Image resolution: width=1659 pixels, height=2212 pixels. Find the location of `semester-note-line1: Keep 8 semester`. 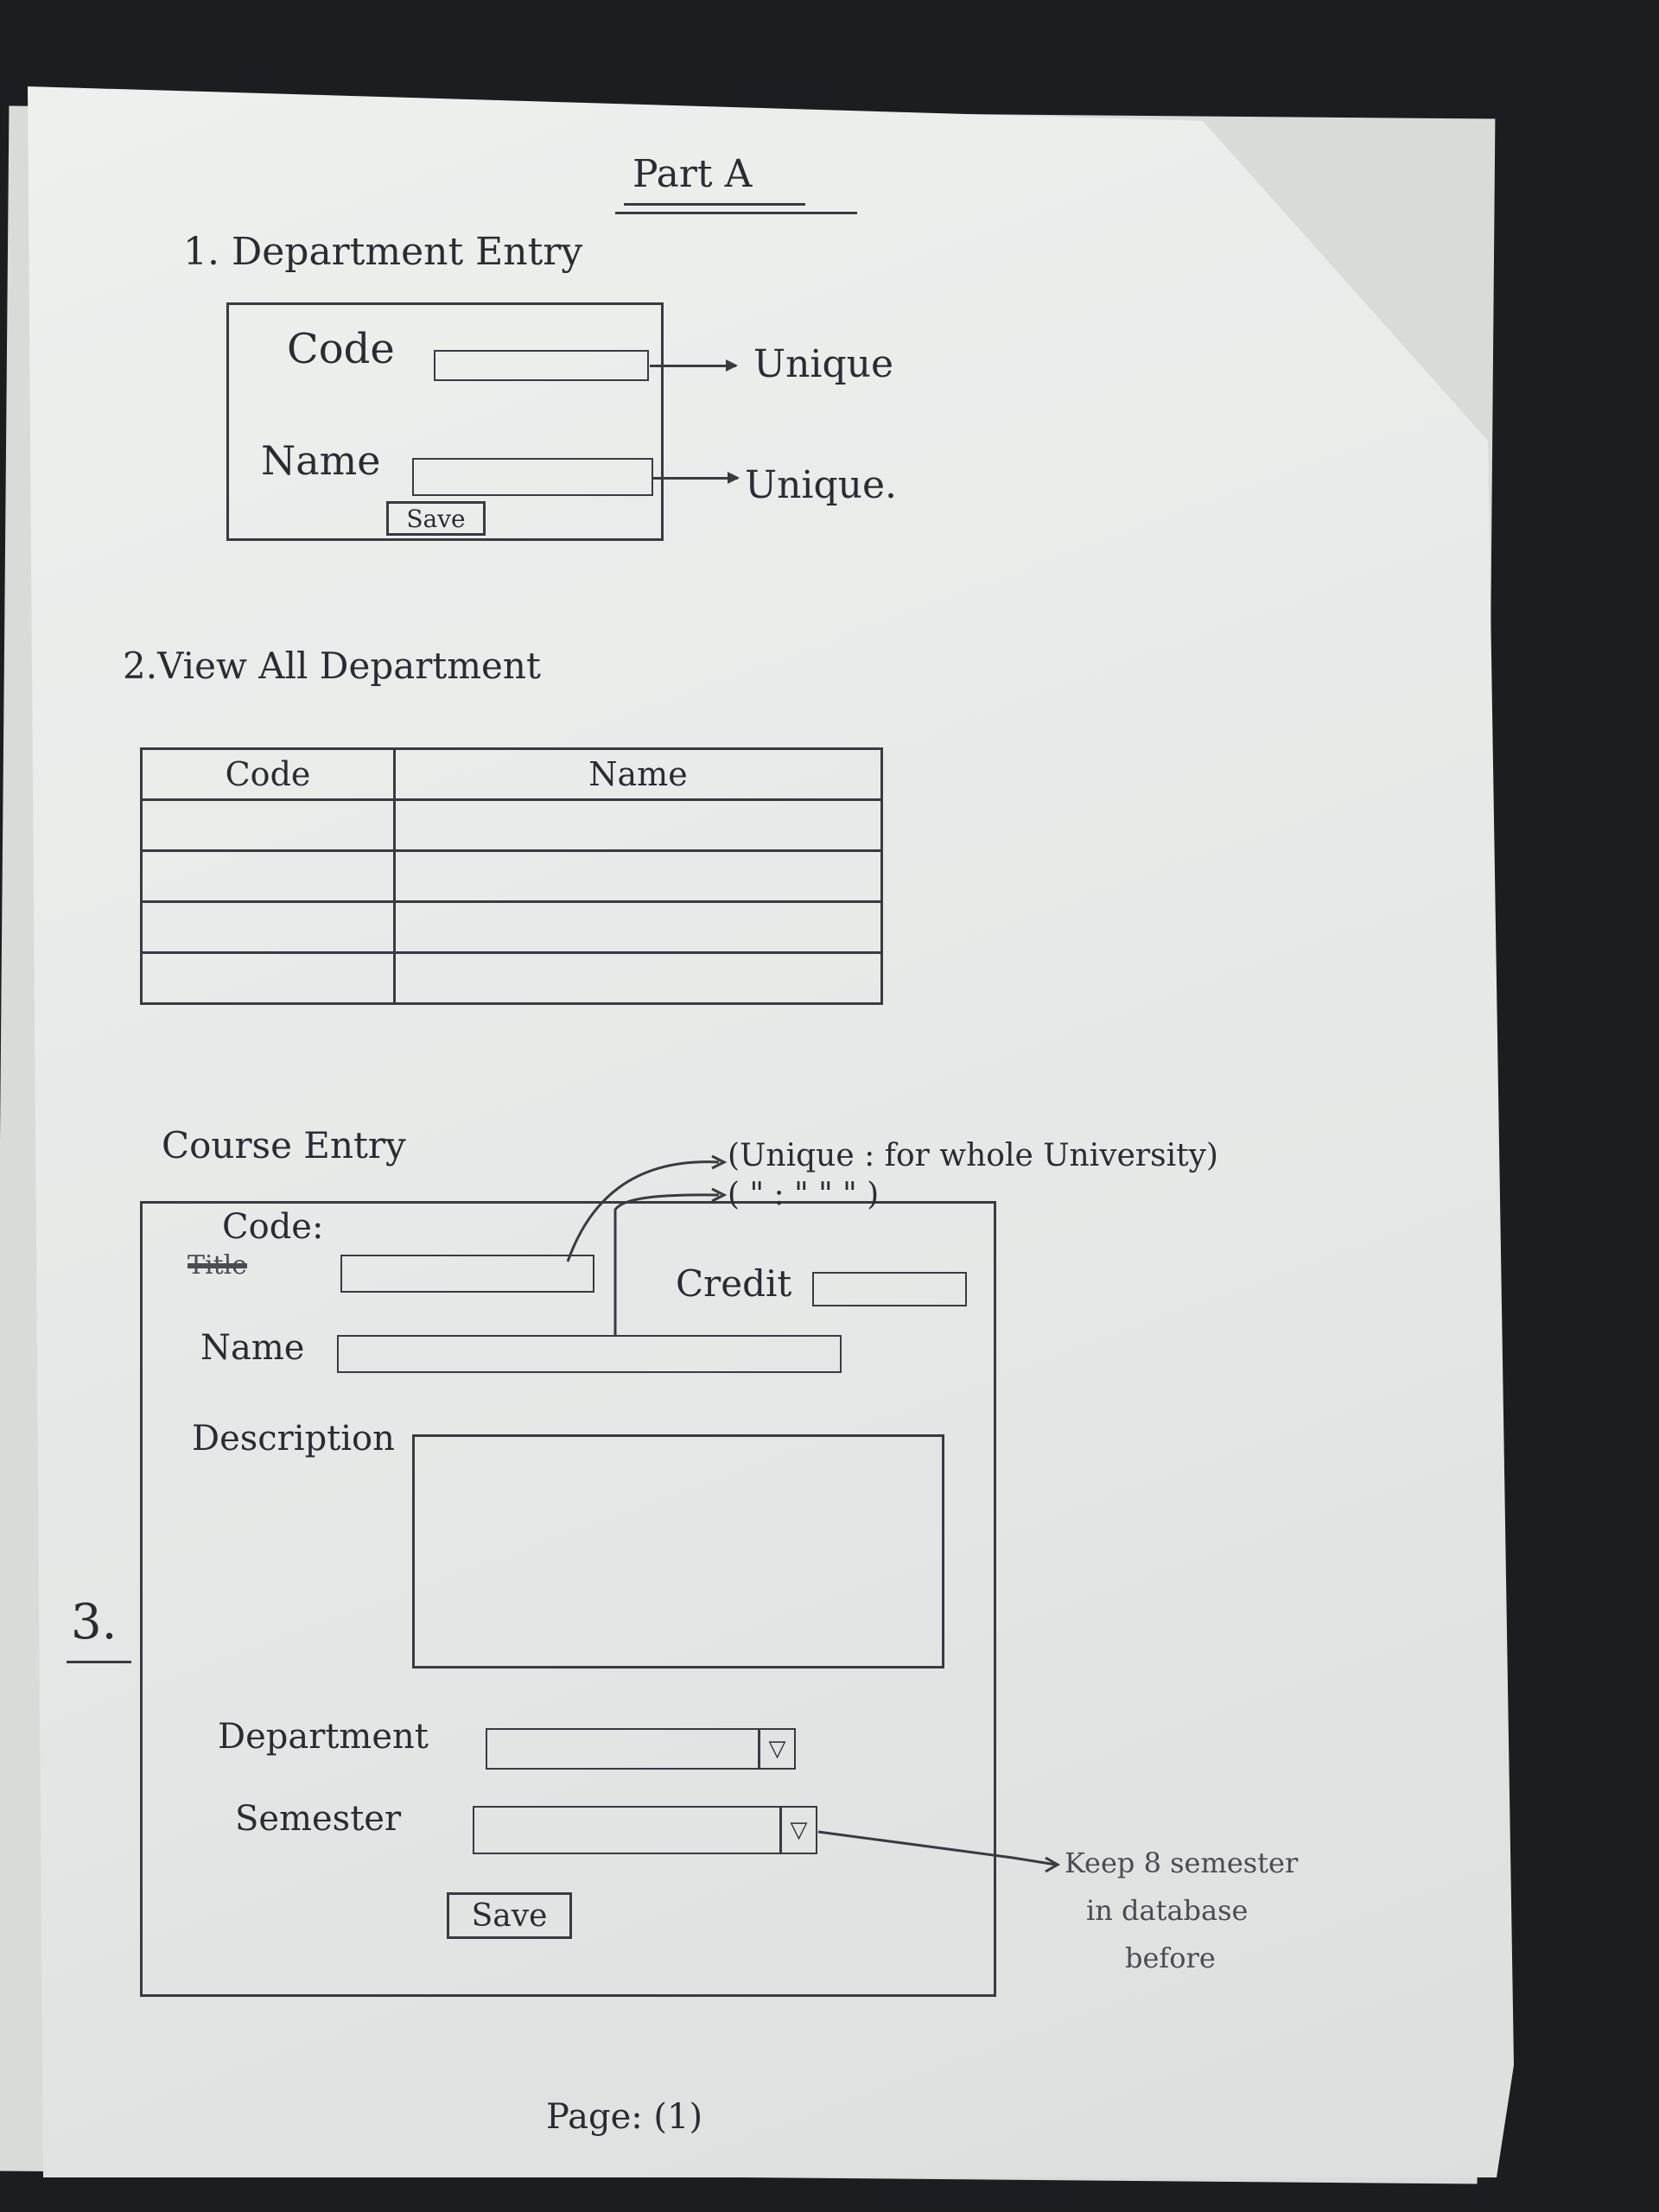

semester-note-line1: Keep 8 semester is located at coordinates (1182, 1863).